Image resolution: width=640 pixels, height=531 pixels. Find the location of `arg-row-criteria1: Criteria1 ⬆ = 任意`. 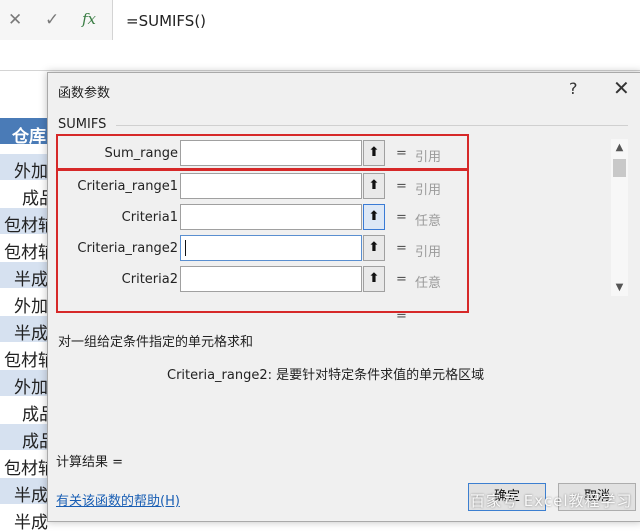

arg-row-criteria1: Criteria1 ⬆ = 任意 is located at coordinates (266, 218).